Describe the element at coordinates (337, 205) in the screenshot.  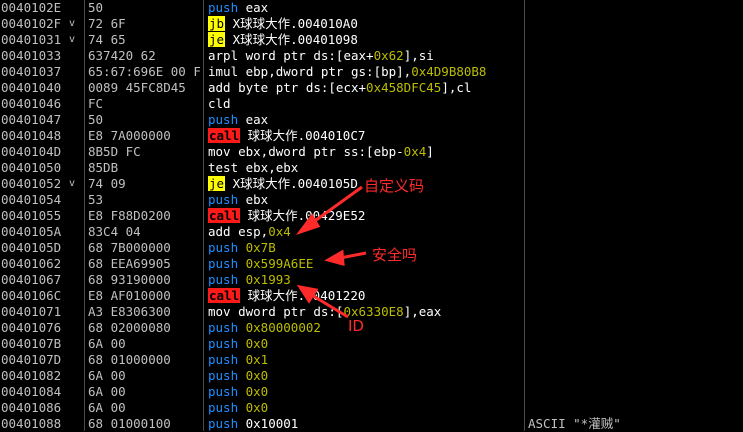
I see `arrow-custom-code` at that location.